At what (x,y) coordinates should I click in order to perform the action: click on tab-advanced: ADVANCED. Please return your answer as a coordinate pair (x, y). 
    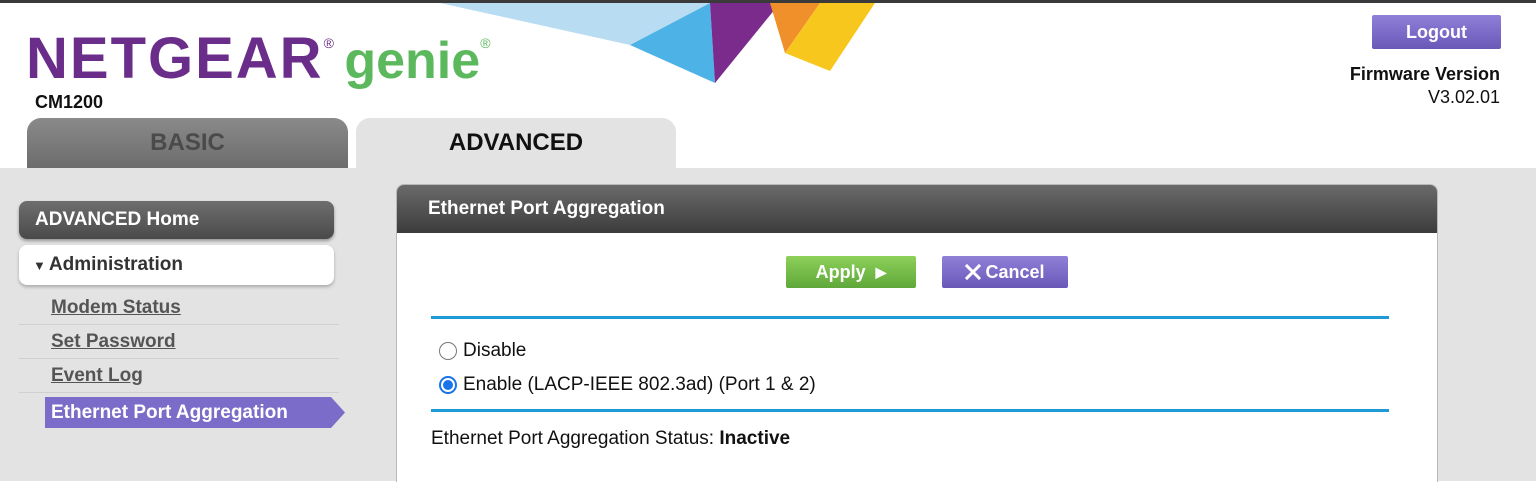
    Looking at the image, I should click on (516, 143).